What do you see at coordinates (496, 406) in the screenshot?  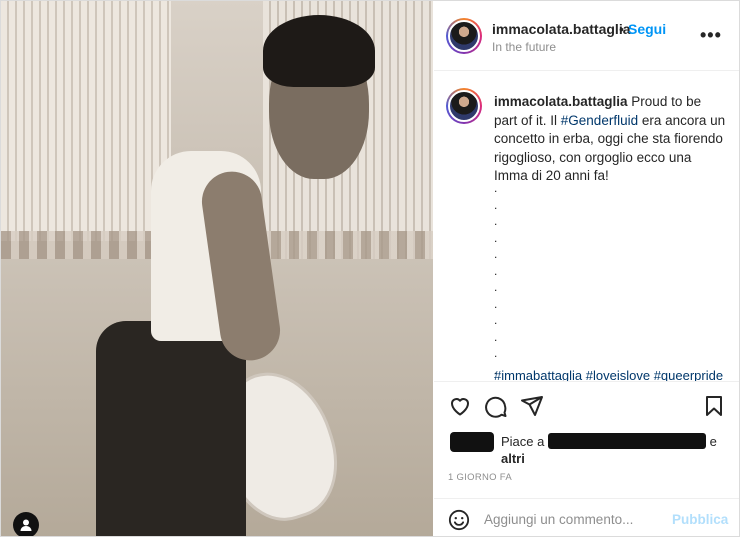 I see `comment-icon` at bounding box center [496, 406].